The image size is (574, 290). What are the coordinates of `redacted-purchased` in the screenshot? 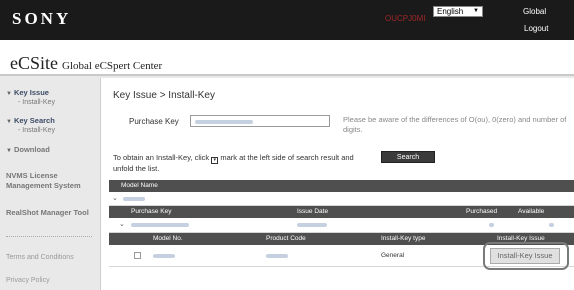 It's located at (491, 225).